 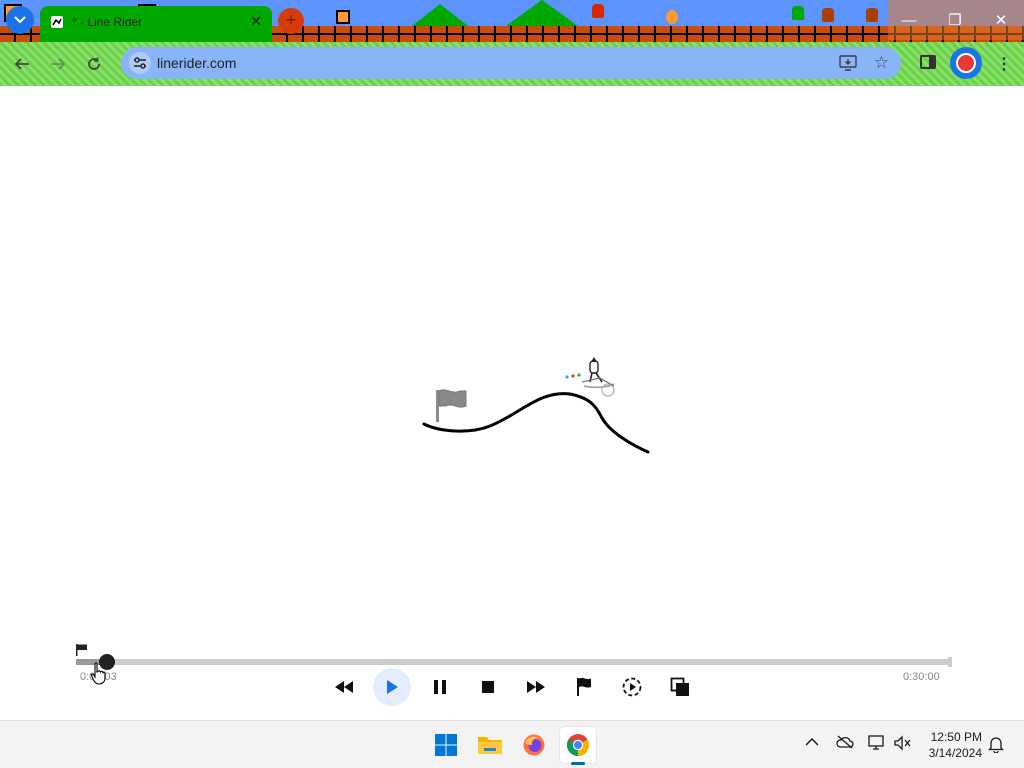 I want to click on start-flag-icon, so click(x=451, y=405).